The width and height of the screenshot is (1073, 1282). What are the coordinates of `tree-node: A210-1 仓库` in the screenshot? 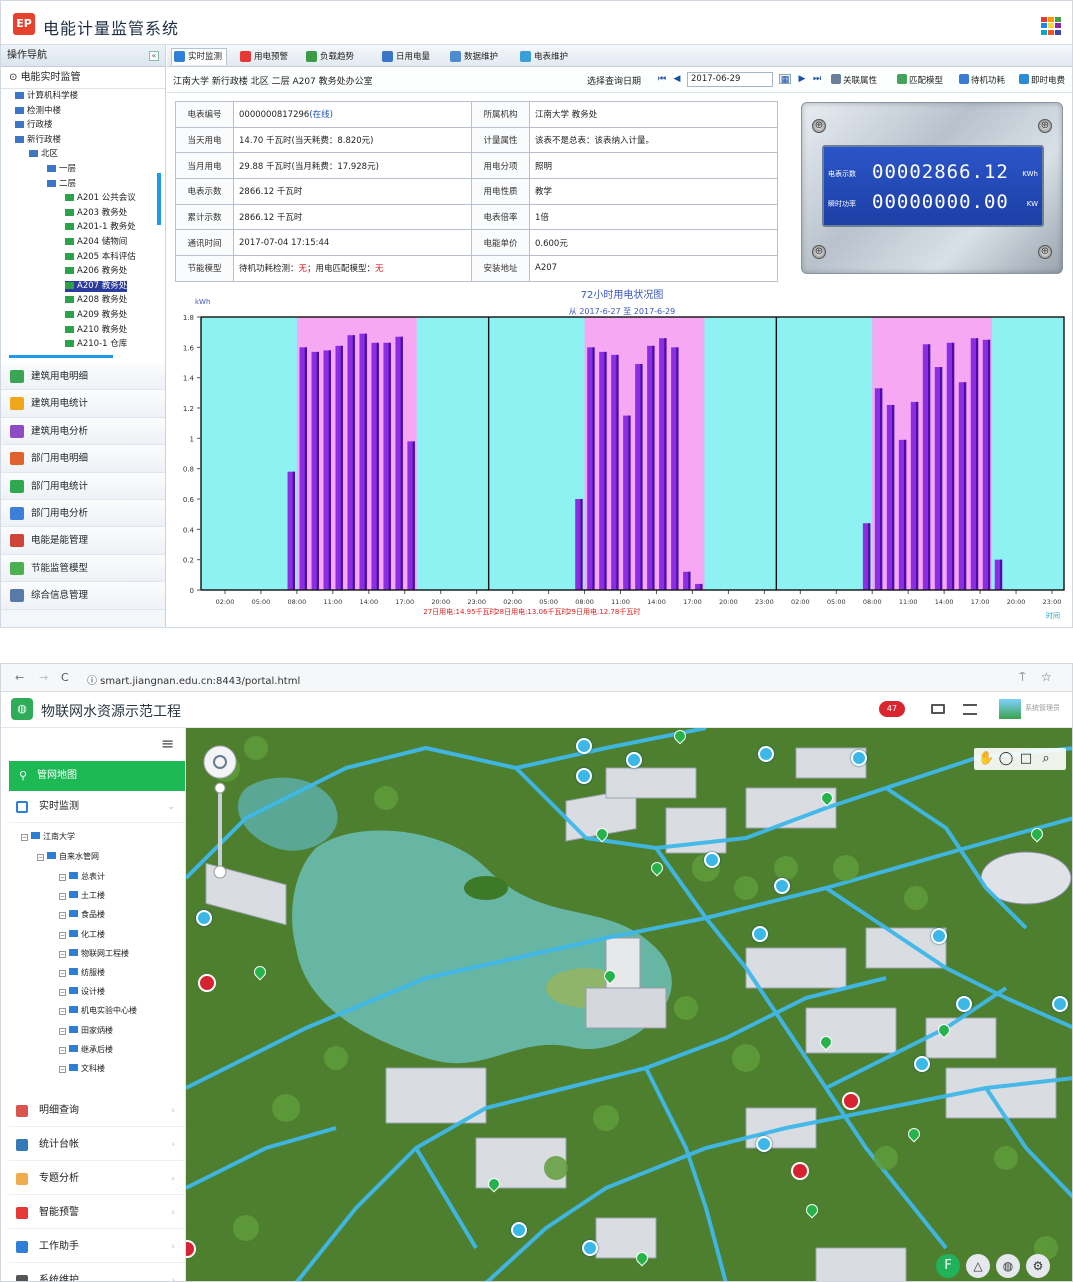 It's located at (96, 344).